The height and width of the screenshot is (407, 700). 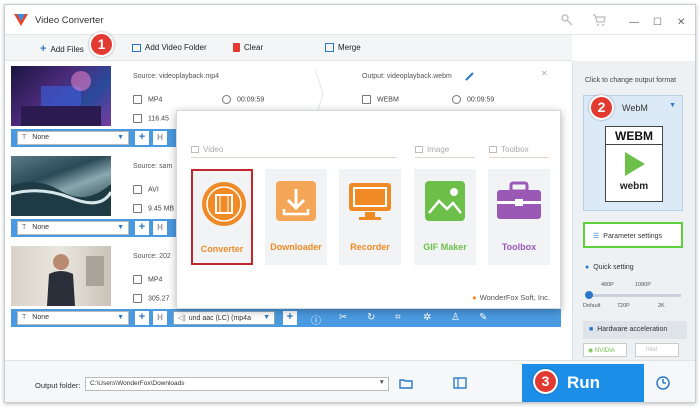 I want to click on webm-format-icon: WEBM webm, so click(x=634, y=164).